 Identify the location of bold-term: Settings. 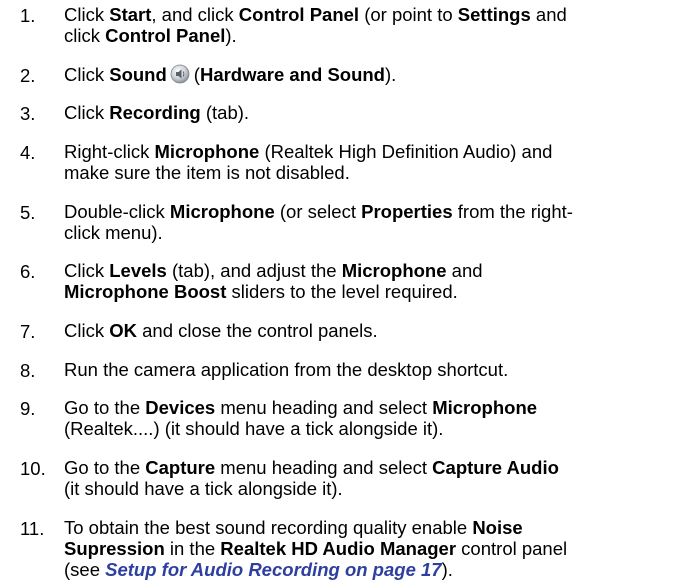
(494, 14).